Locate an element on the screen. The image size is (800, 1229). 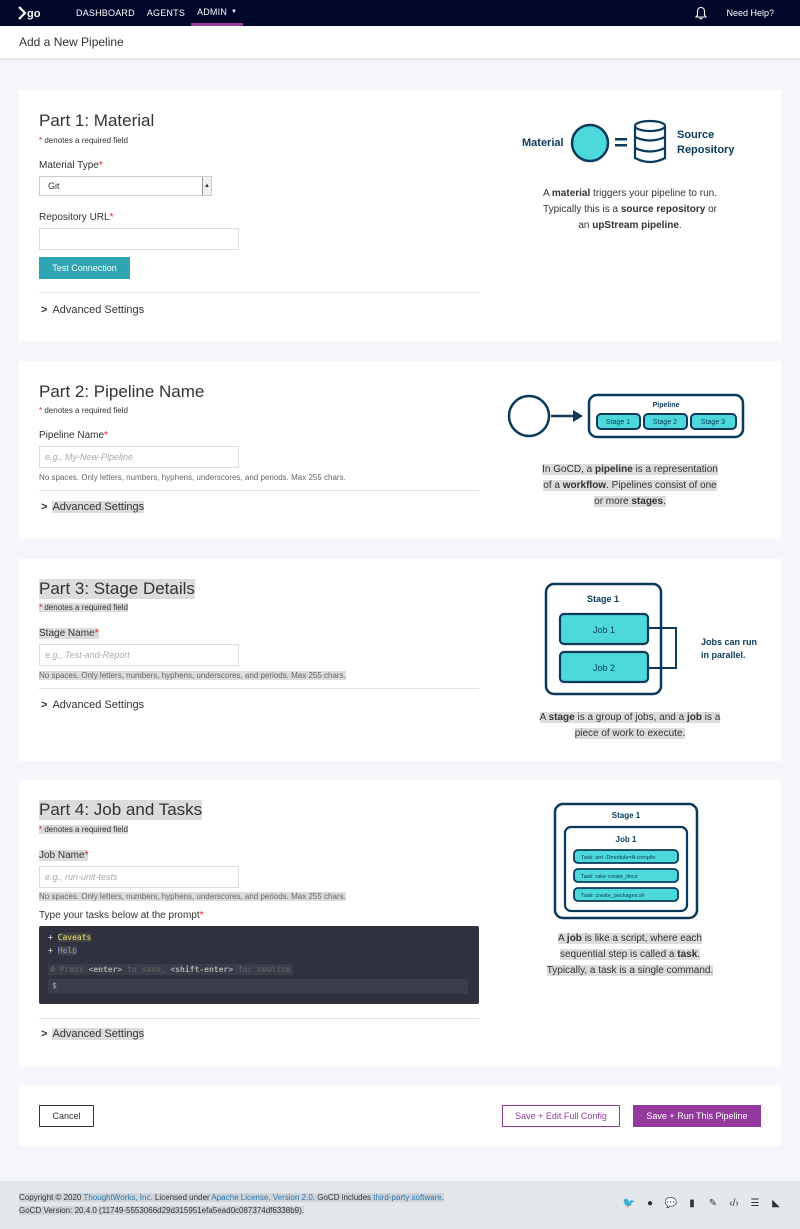
svg-text: Repository is located at coordinates (706, 150).